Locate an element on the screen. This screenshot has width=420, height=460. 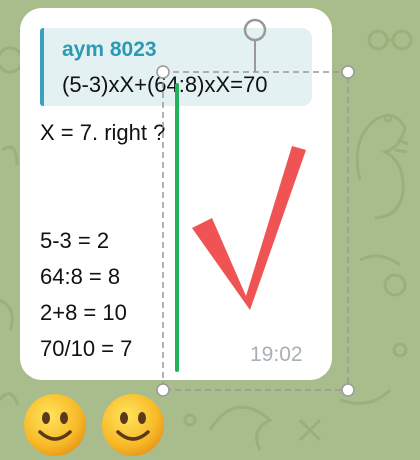
reply-author: aym 8023 is located at coordinates (109, 49).